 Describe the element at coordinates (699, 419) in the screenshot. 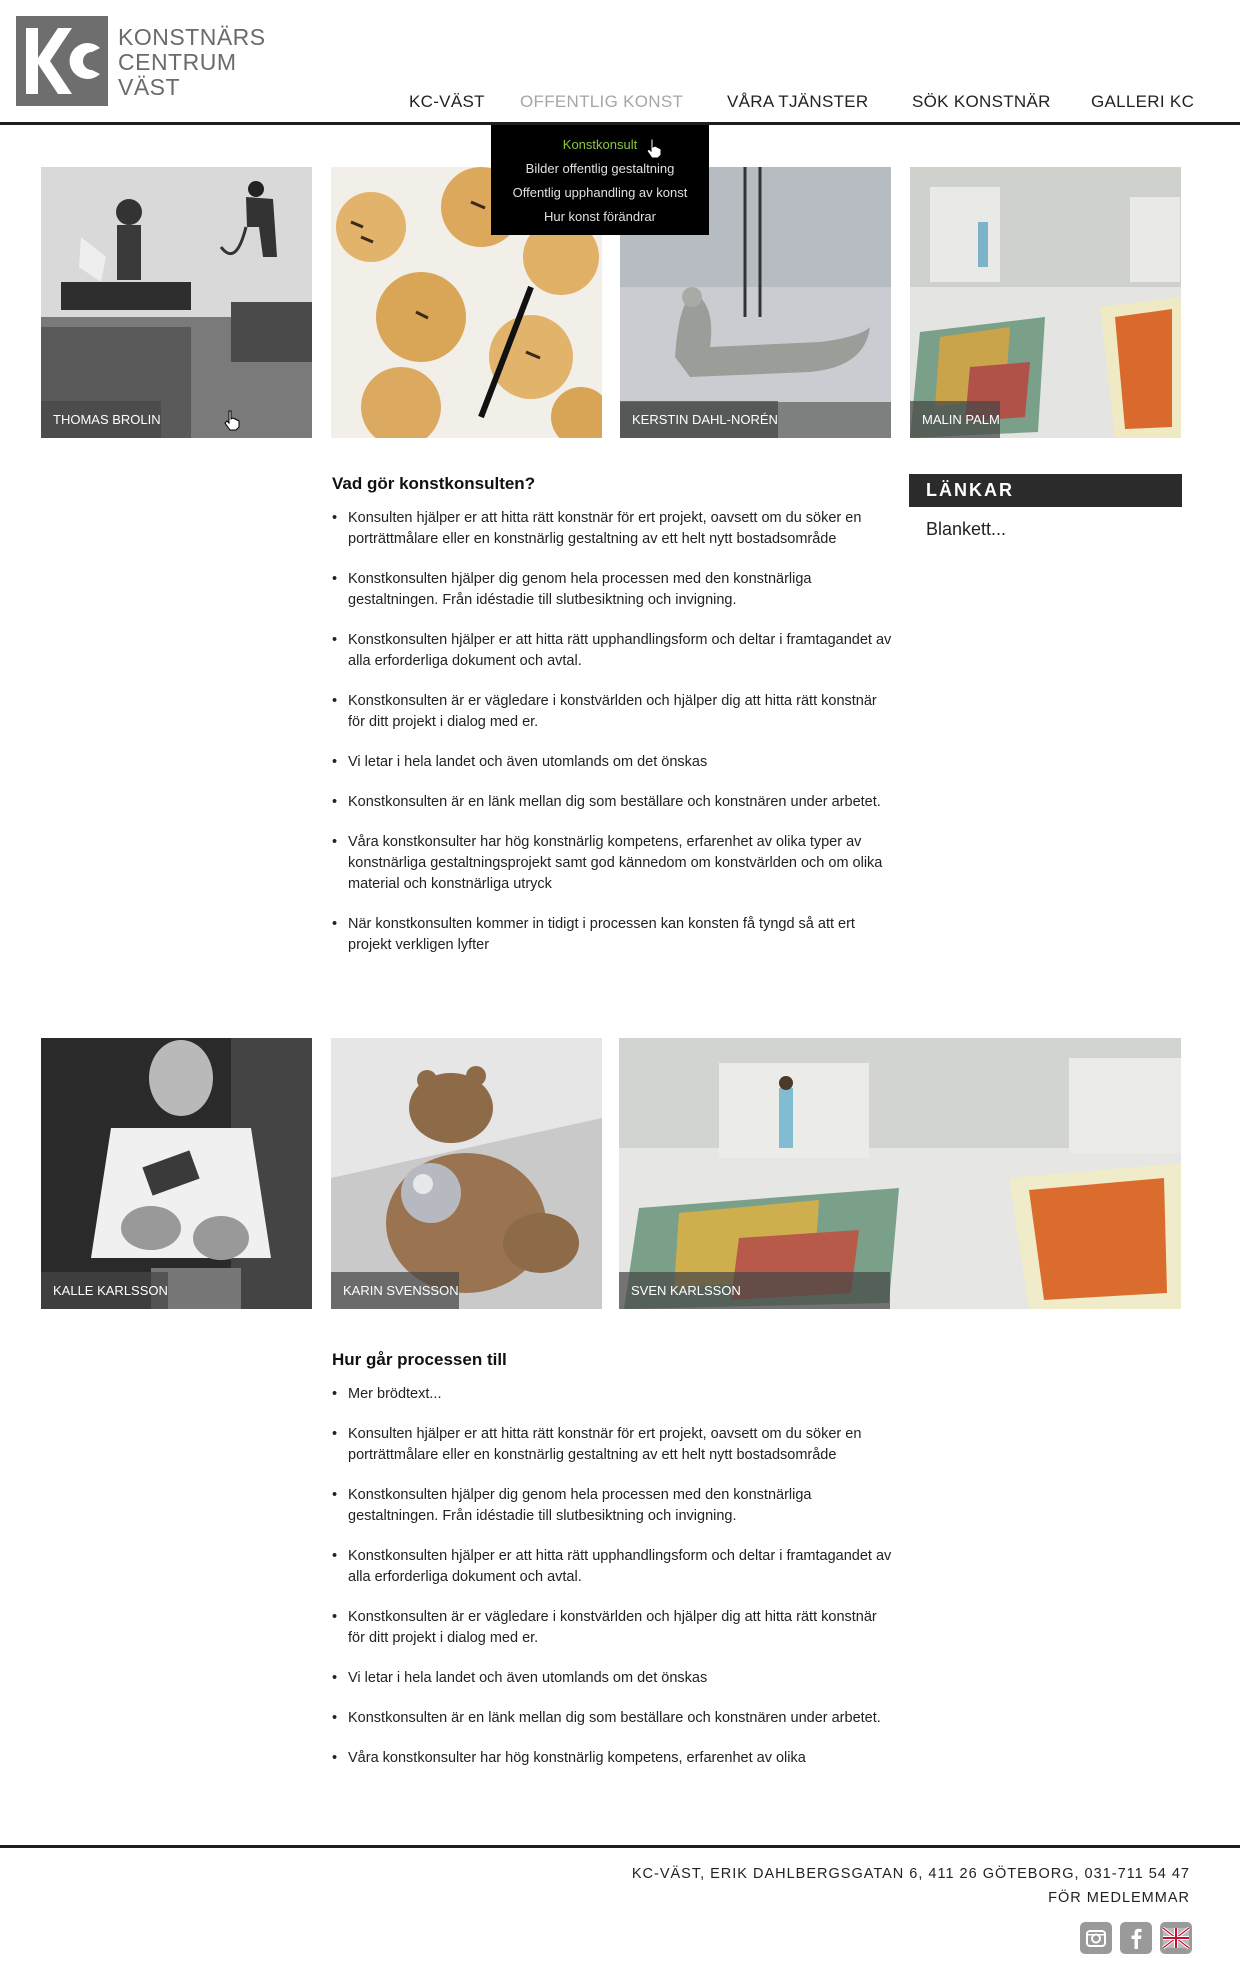

I see `tile-caption: KERSTIN DAHL-NORÉN` at that location.